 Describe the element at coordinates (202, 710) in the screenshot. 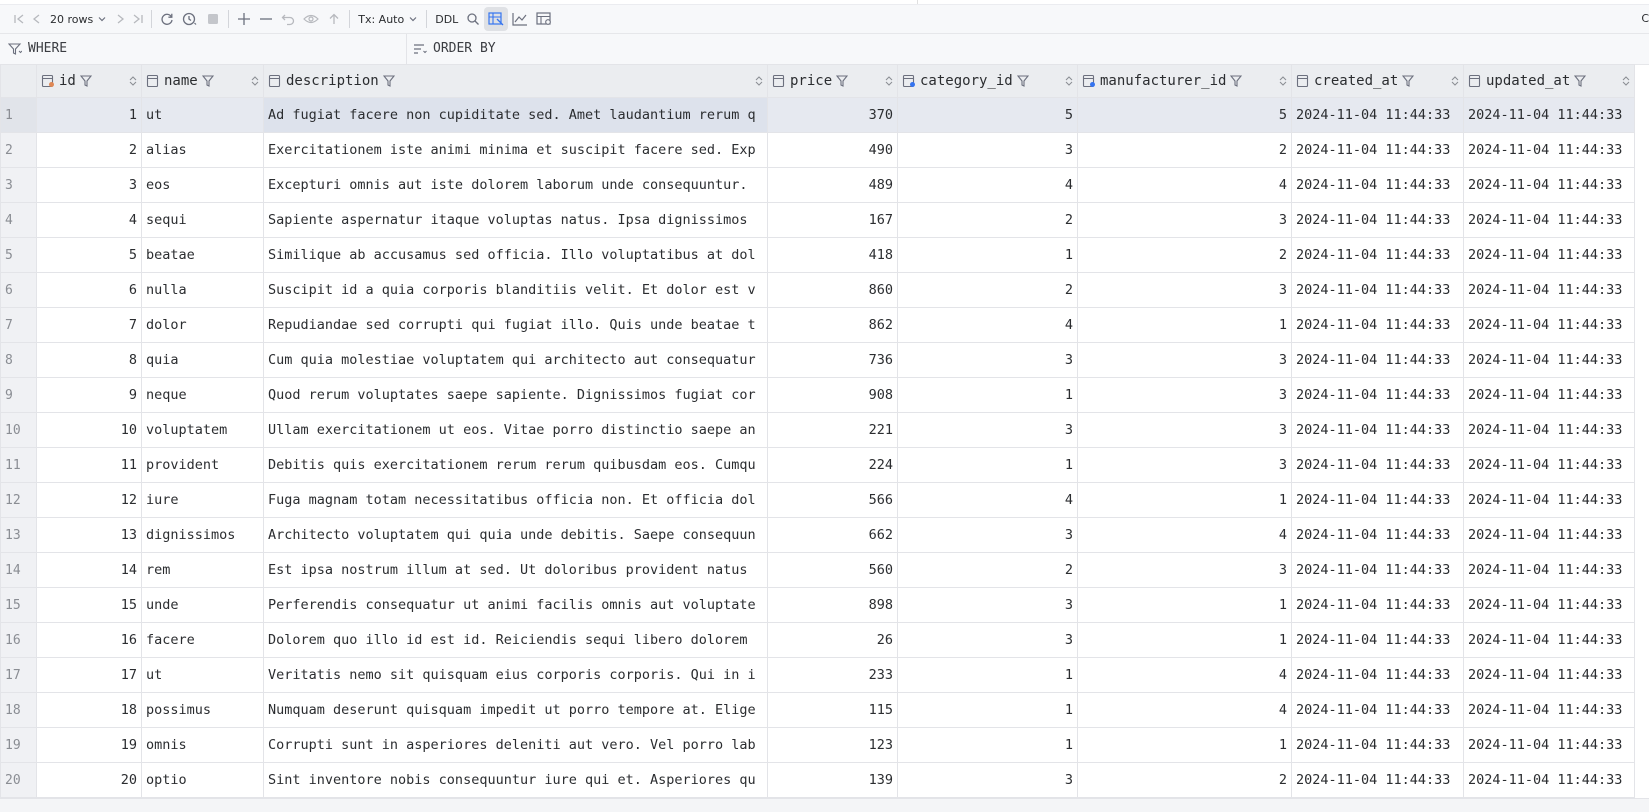

I see `cell-name: possimus` at that location.